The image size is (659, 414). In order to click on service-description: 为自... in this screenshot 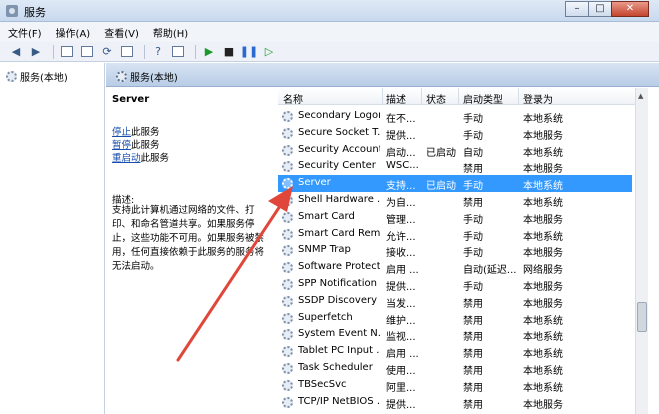, I will do `click(401, 203)`.